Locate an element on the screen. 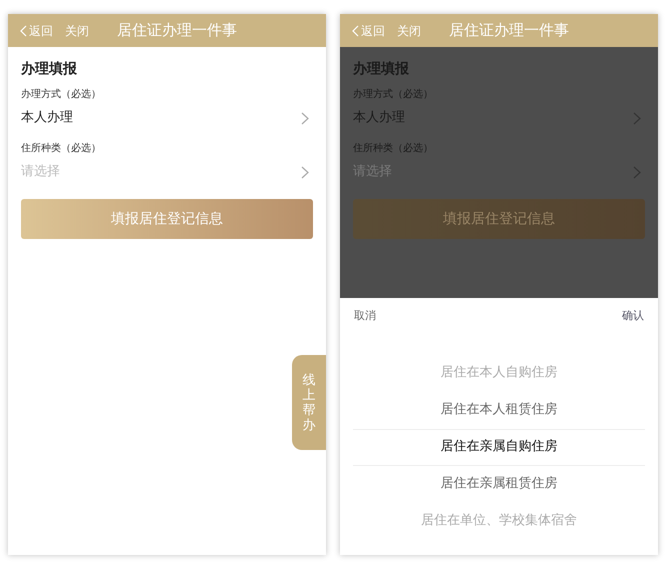 This screenshot has width=665, height=563. select-field: 本人办理 is located at coordinates (167, 118).